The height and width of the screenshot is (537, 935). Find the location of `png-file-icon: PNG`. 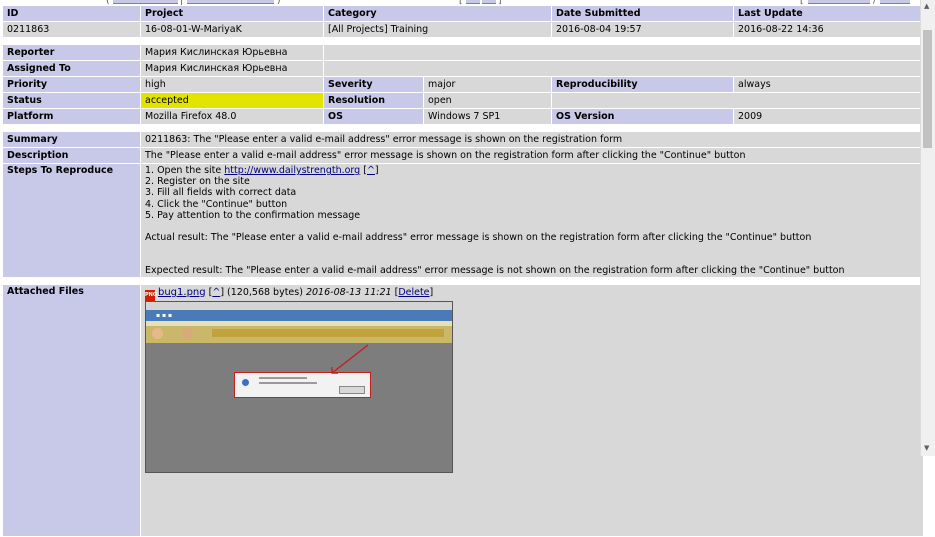

png-file-icon: PNG is located at coordinates (151, 295).